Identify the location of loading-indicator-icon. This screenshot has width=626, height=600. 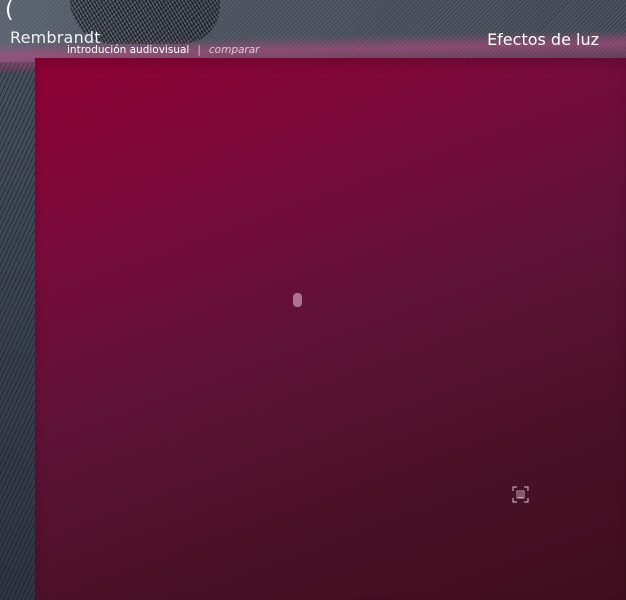
(297, 300).